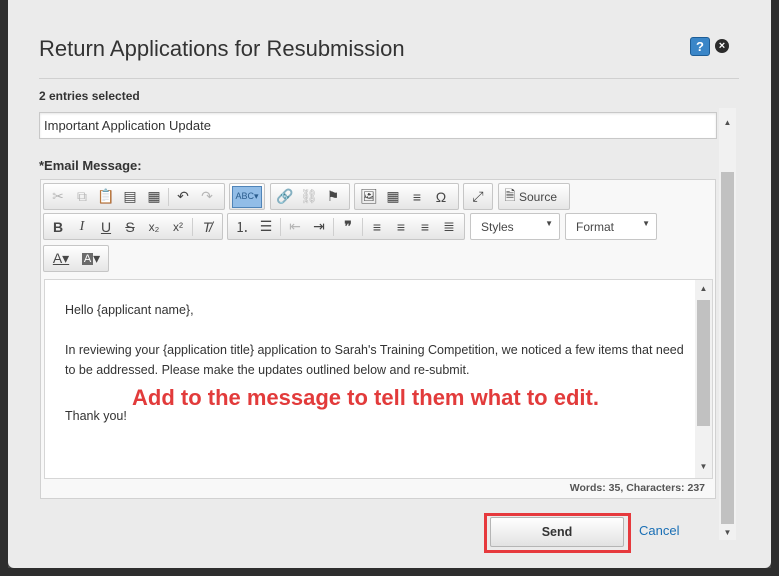  Describe the element at coordinates (369, 197) in the screenshot. I see `image-icon: 🖼` at that location.